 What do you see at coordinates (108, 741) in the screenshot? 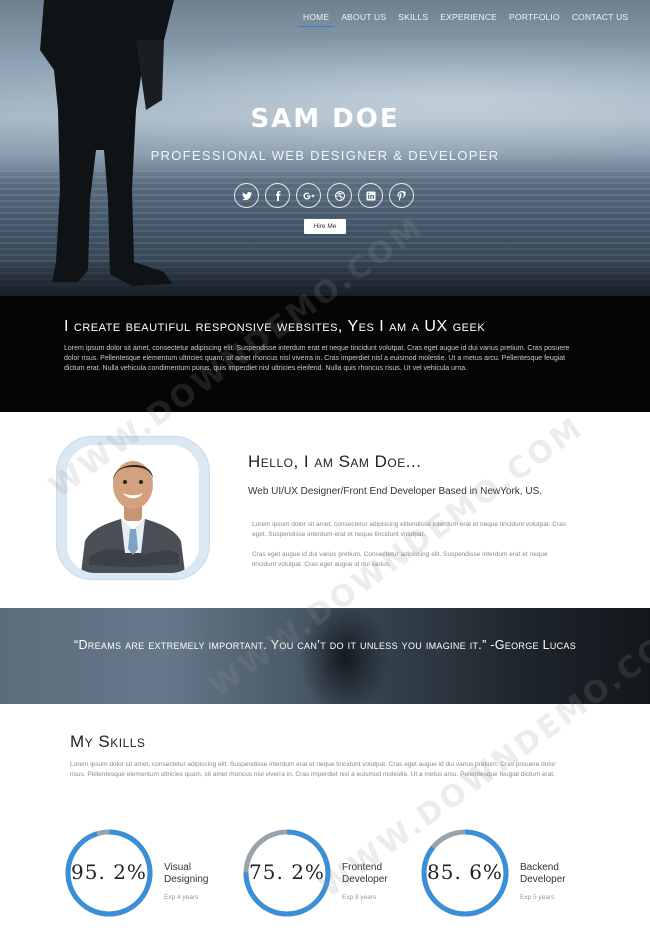
I see `skills-heading: My Skills` at bounding box center [108, 741].